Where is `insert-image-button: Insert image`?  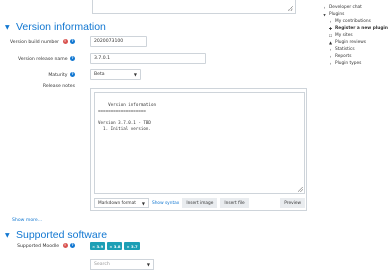 insert-image-button: Insert image is located at coordinates (200, 203).